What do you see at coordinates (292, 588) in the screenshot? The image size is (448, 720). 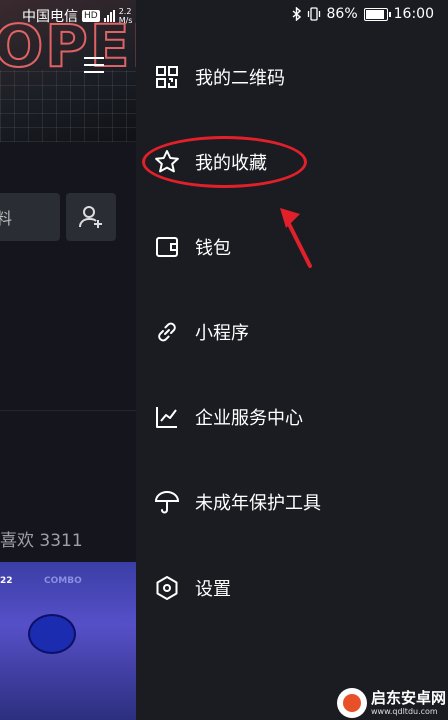 I see `drawer-item-settings: 设置` at bounding box center [292, 588].